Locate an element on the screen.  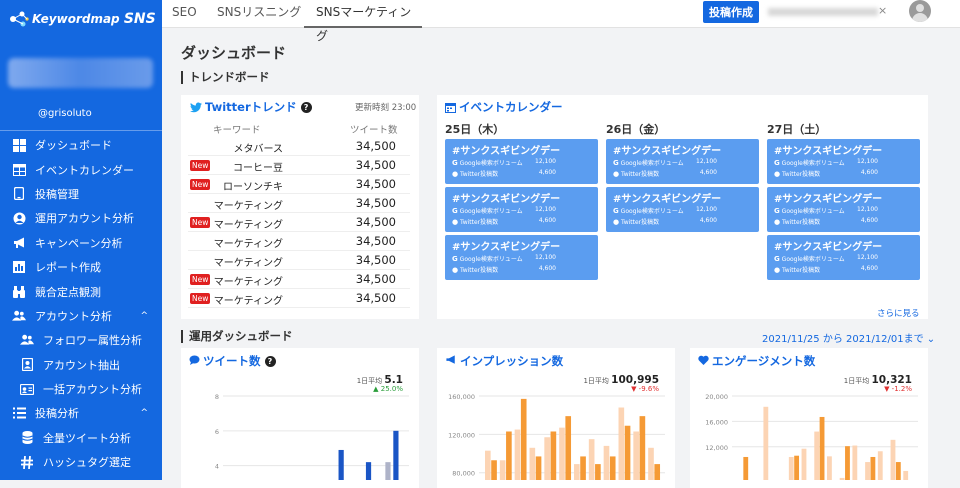
sidebar-item-label: レポート作成 is located at coordinates (68, 268).